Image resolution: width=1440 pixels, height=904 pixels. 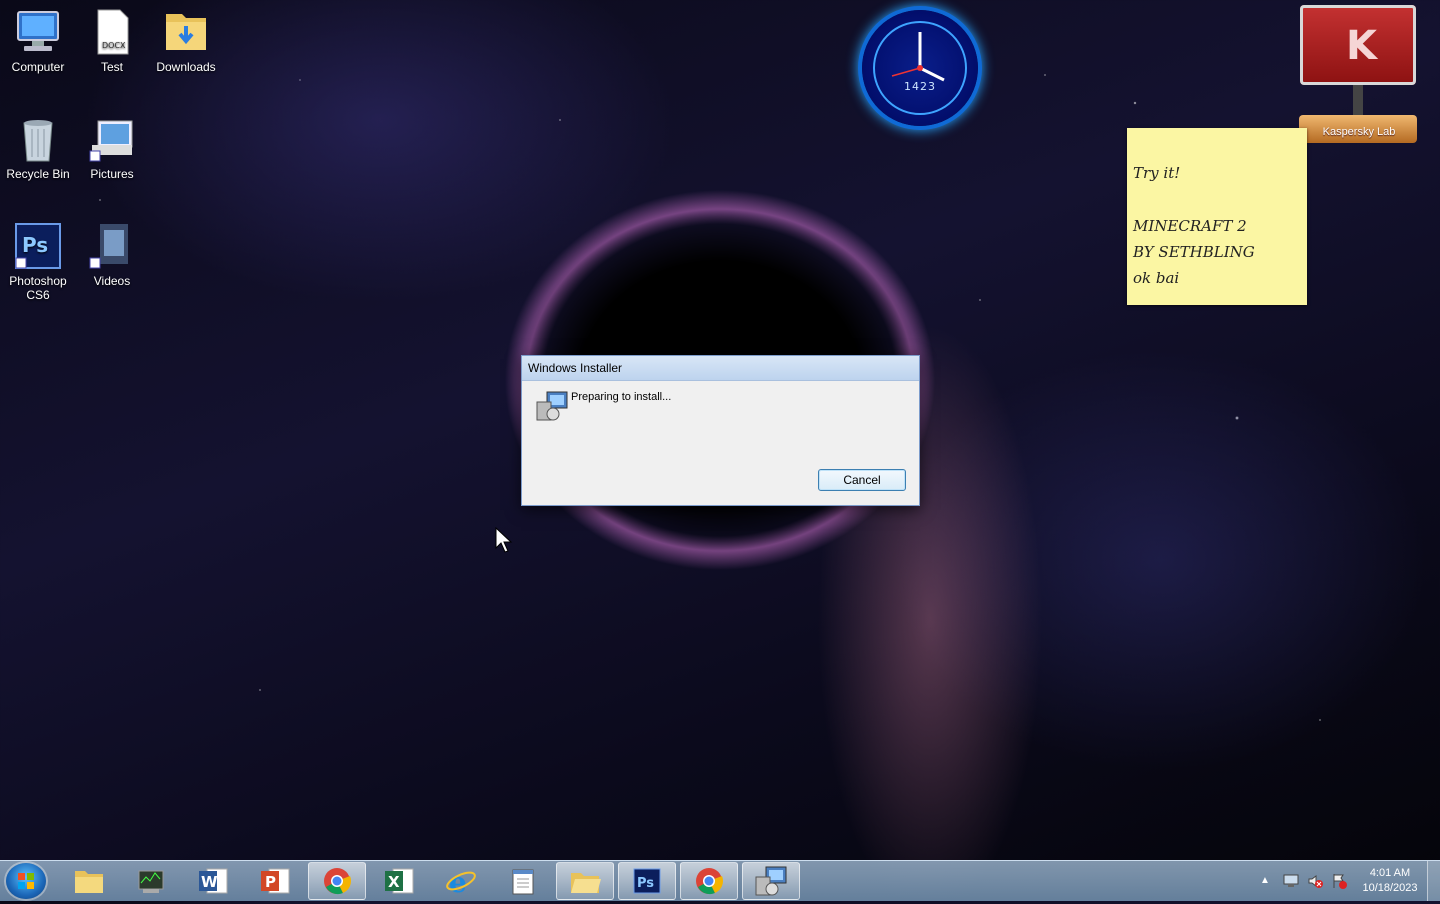 I want to click on photoshop-taskbar-icon: Ps, so click(x=647, y=881).